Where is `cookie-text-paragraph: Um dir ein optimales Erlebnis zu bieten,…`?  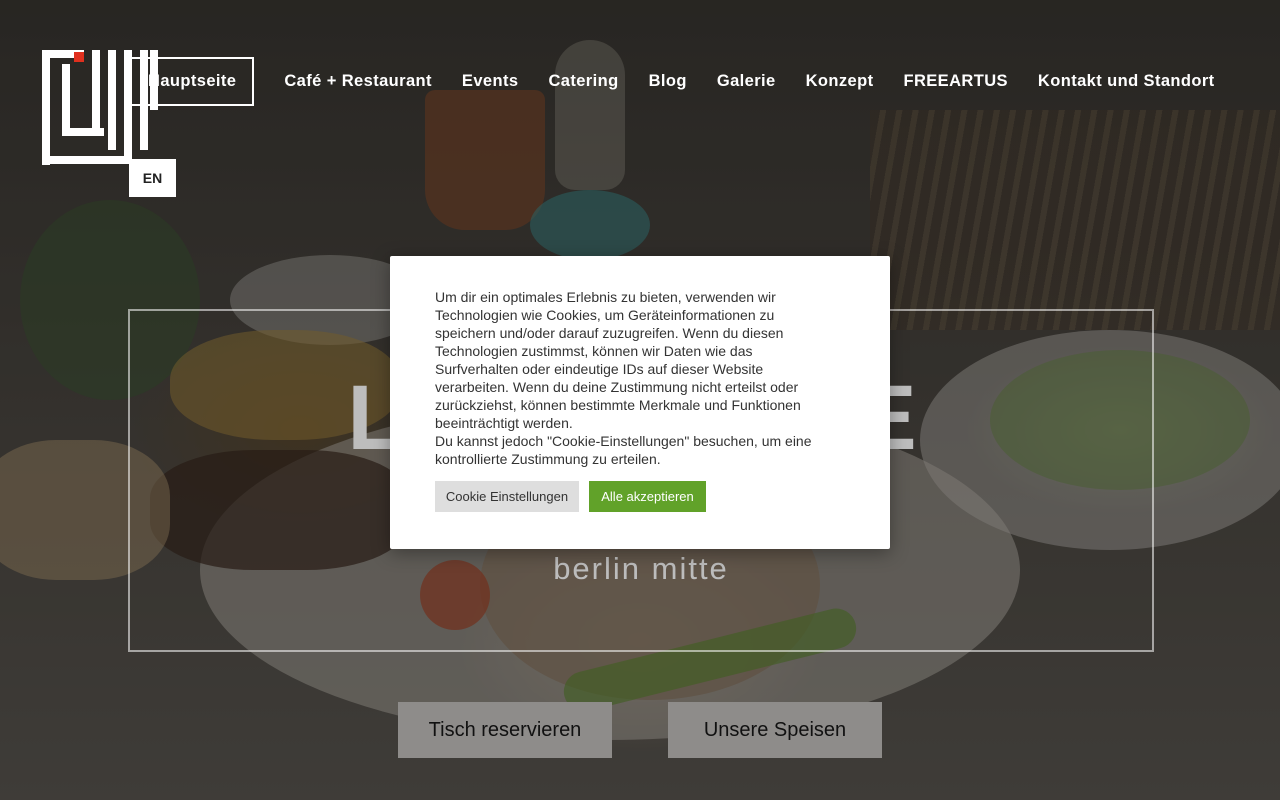 cookie-text-paragraph: Um dir ein optimales Erlebnis zu bieten,… is located at coordinates (618, 360).